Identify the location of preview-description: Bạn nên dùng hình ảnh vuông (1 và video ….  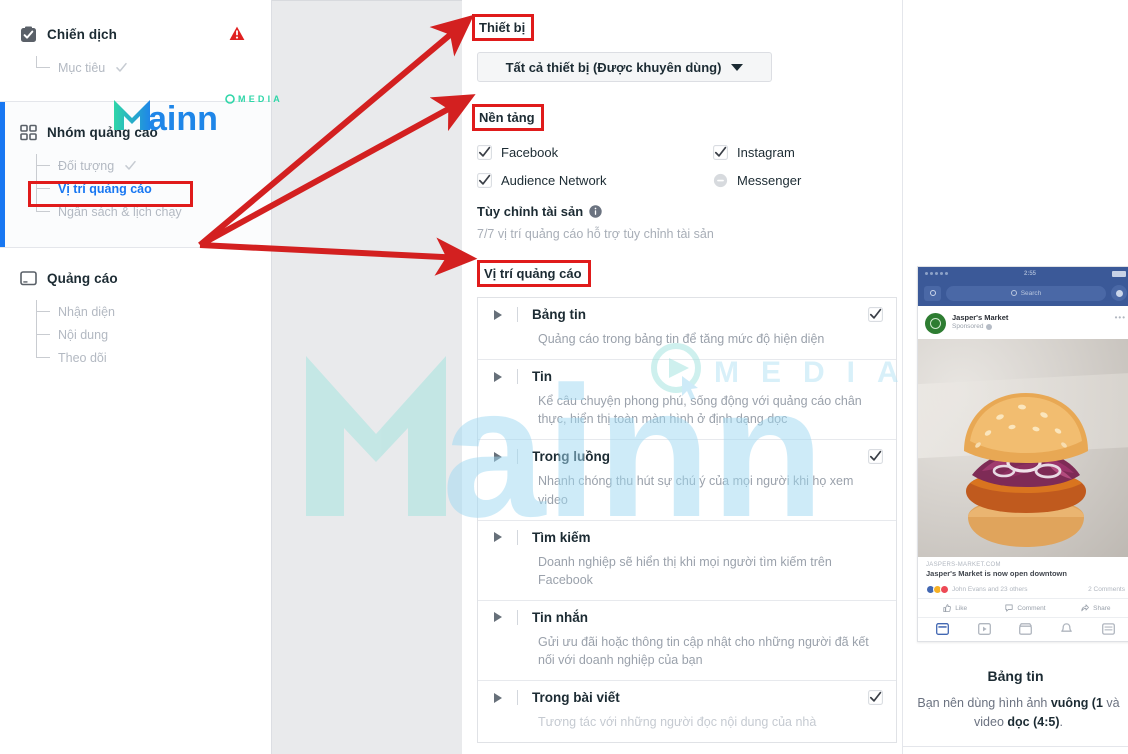
(1018, 713).